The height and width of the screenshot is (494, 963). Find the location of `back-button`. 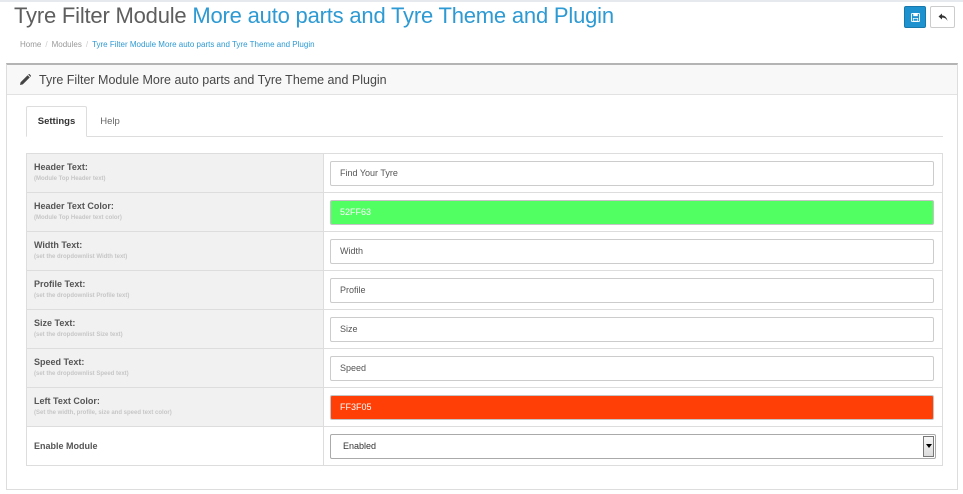

back-button is located at coordinates (942, 17).